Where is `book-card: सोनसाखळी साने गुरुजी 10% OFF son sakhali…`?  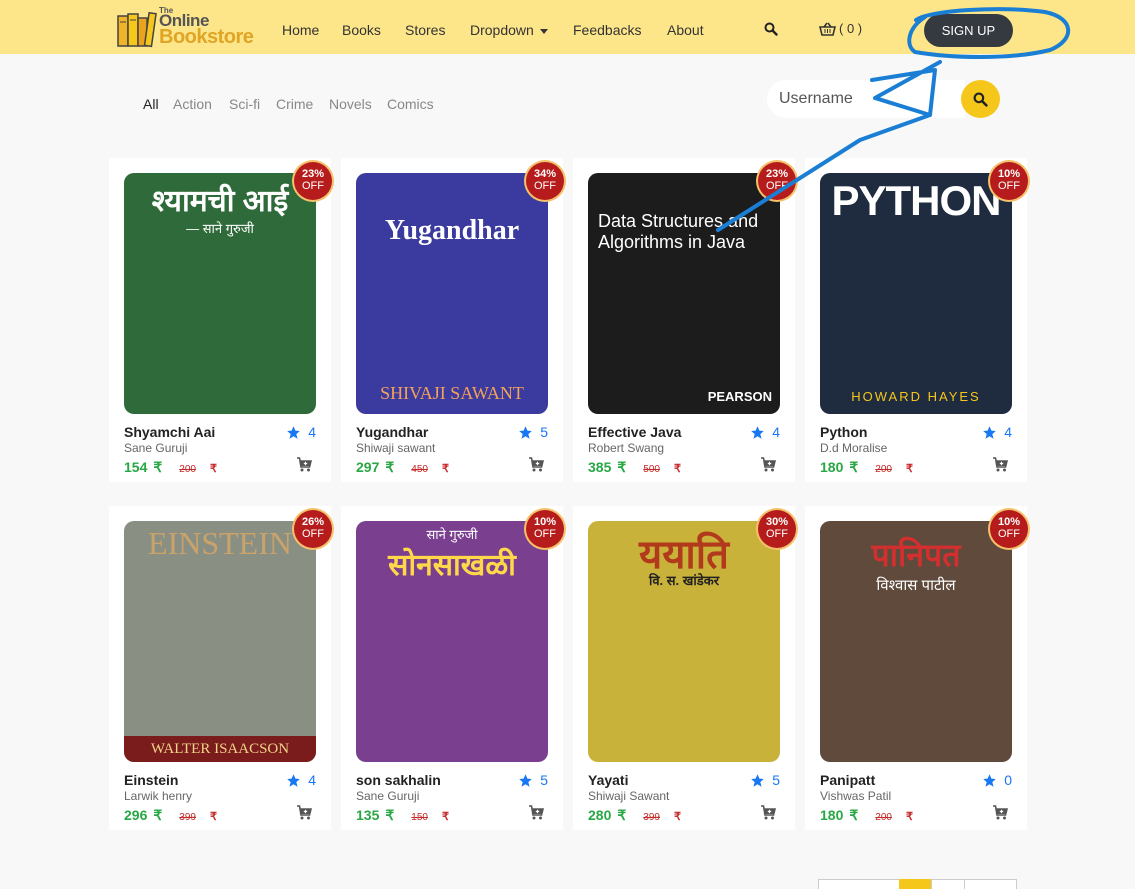
book-card: सोनसाखळी साने गुरुजी 10% OFF son sakhali… is located at coordinates (452, 668).